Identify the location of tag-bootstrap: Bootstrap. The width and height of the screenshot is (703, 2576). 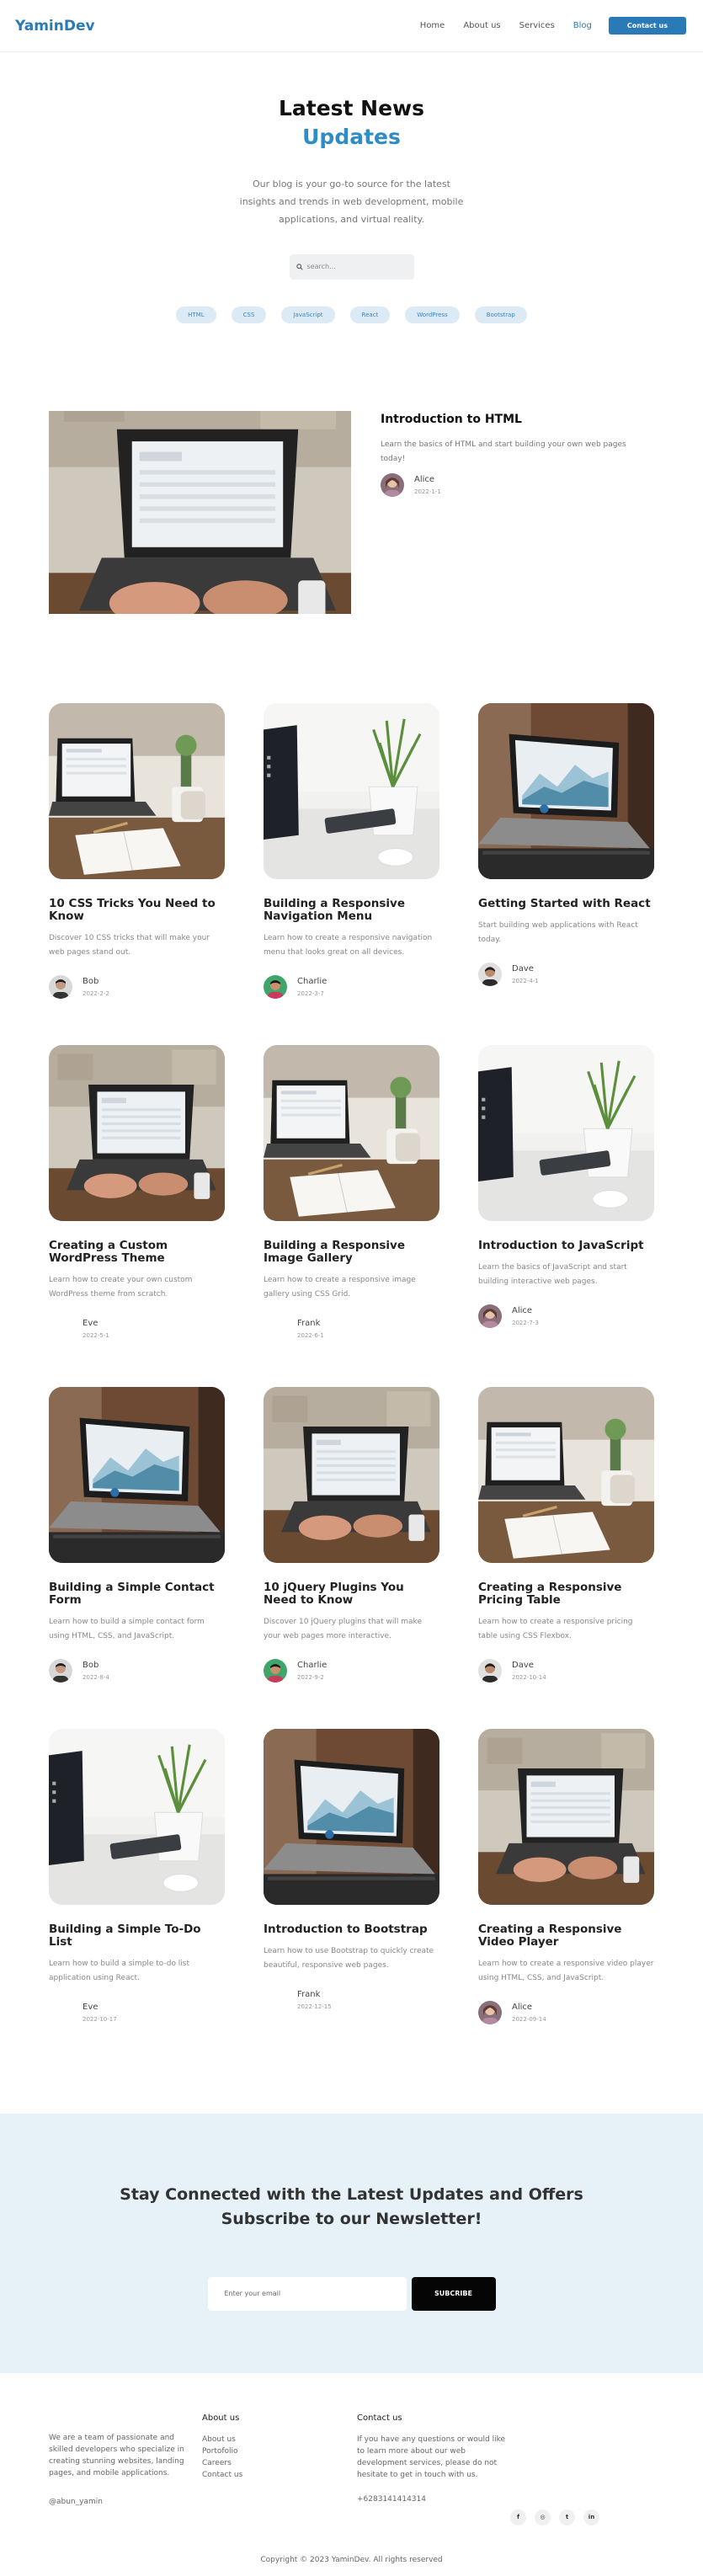
(500, 314).